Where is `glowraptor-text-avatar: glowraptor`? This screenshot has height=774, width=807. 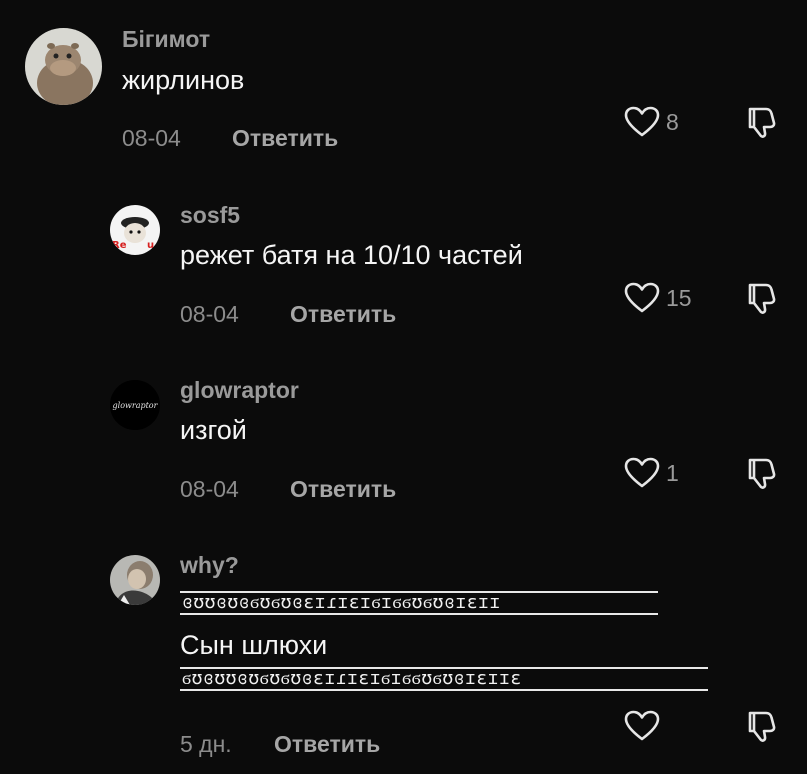 glowraptor-text-avatar: glowraptor is located at coordinates (135, 405).